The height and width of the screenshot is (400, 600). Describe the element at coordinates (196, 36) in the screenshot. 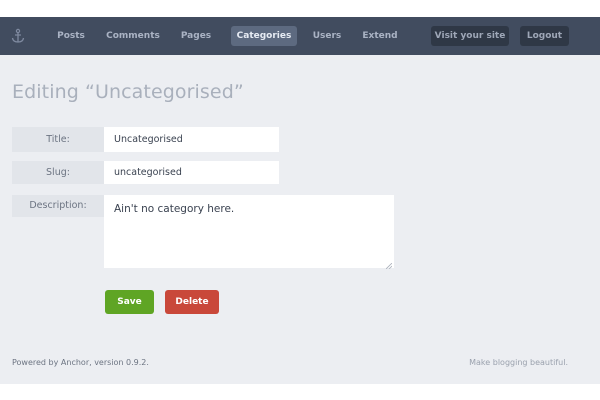

I see `nav-item-pages: Pages` at that location.